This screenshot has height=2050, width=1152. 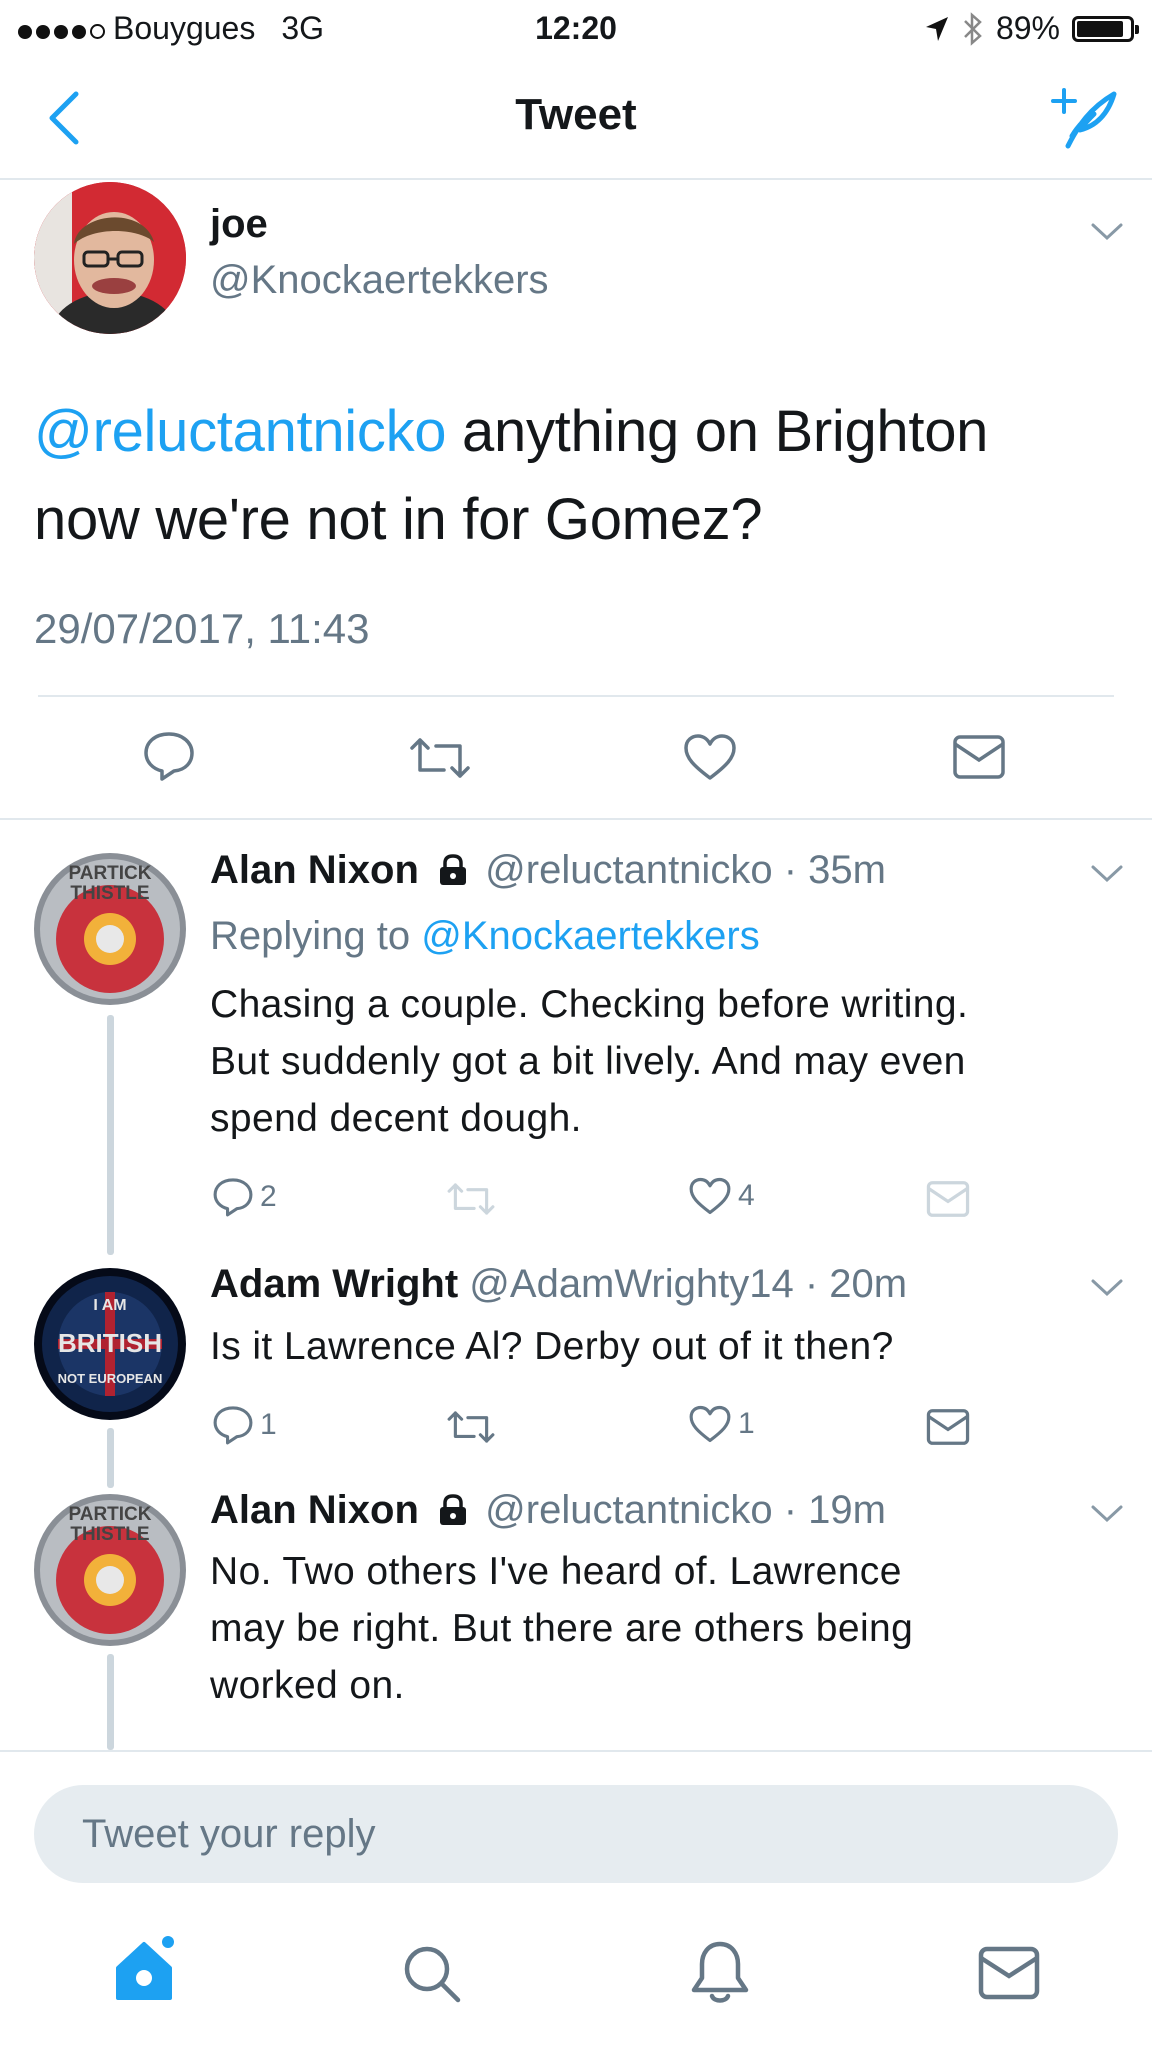 What do you see at coordinates (396, 1118) in the screenshot?
I see `reply-text-line: spend decent dough.` at bounding box center [396, 1118].